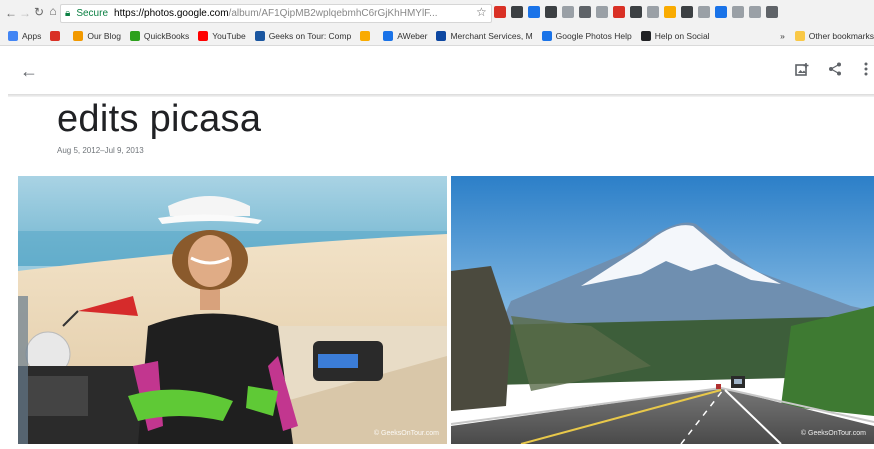 The width and height of the screenshot is (874, 449). I want to click on home-icon: ⌂, so click(53, 11).